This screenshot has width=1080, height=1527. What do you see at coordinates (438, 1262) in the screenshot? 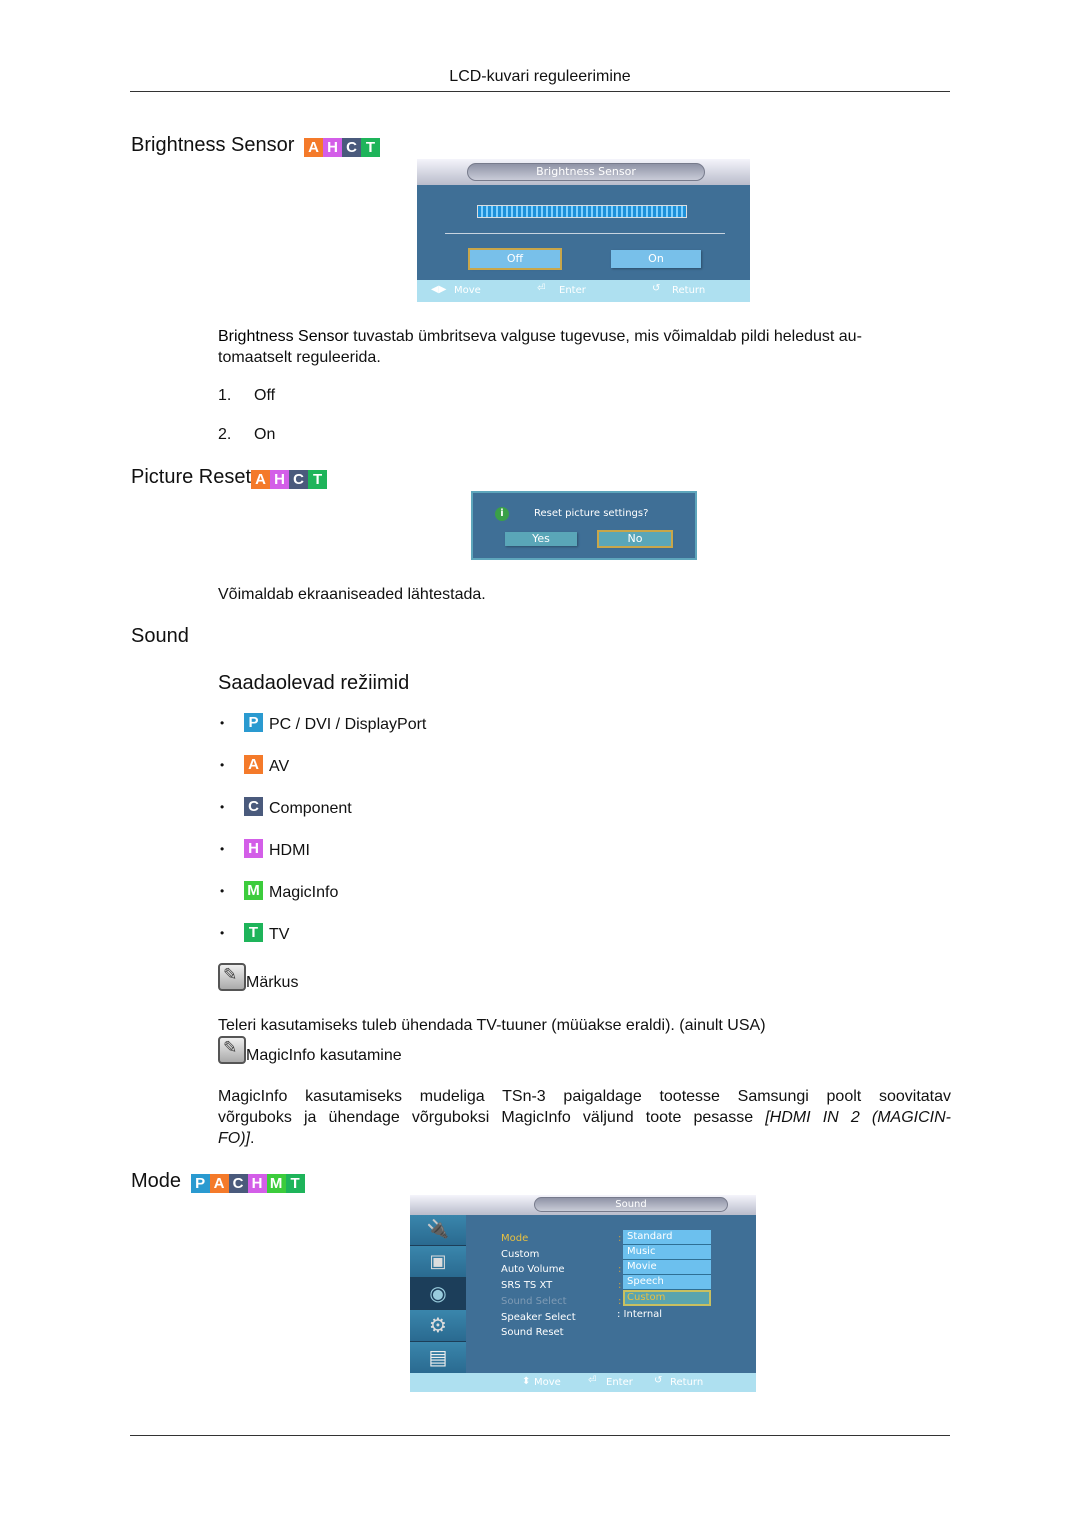
I see `picture-icon: ▣` at bounding box center [438, 1262].